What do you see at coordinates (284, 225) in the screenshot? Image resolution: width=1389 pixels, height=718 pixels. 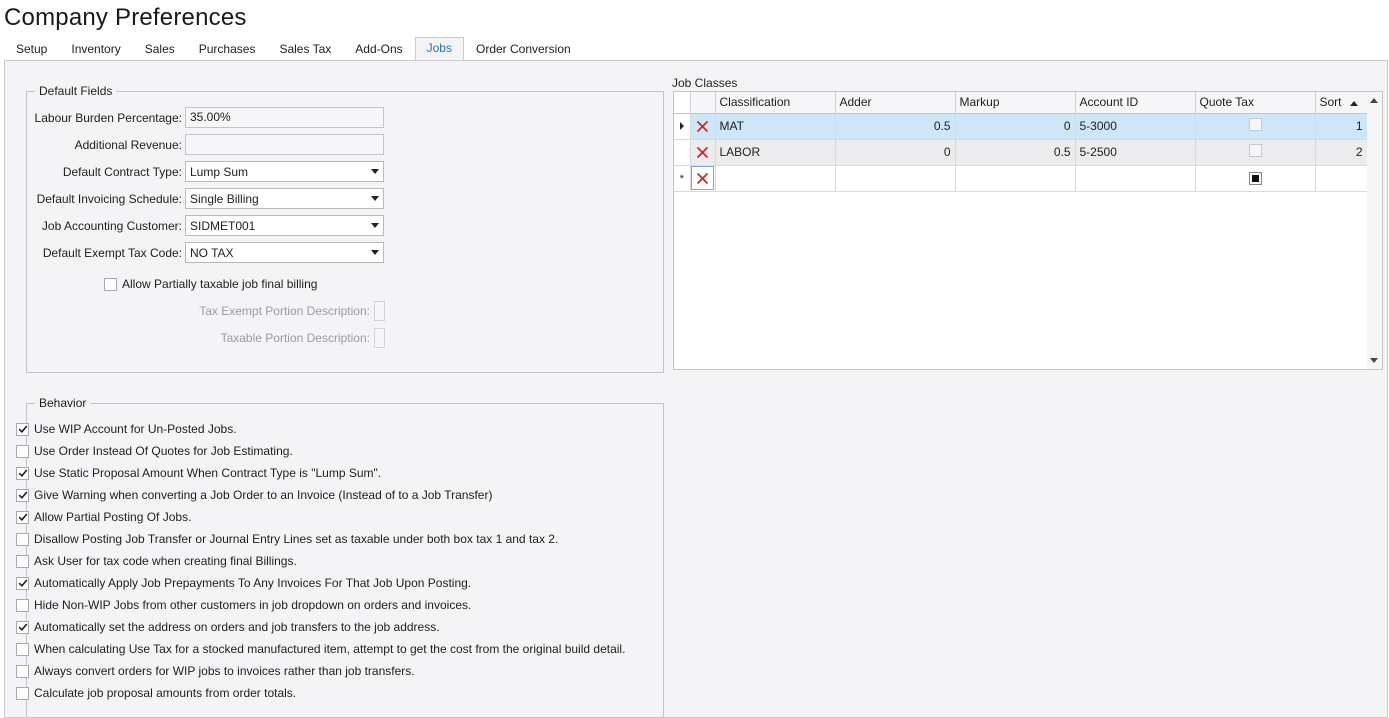 I see `accounting-customer-select: SIDMET001` at bounding box center [284, 225].